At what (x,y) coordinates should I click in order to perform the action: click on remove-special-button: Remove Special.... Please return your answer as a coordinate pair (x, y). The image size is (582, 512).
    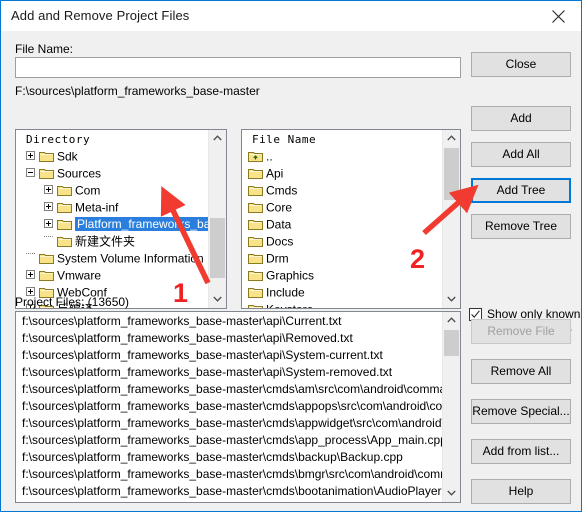
    Looking at the image, I should click on (521, 411).